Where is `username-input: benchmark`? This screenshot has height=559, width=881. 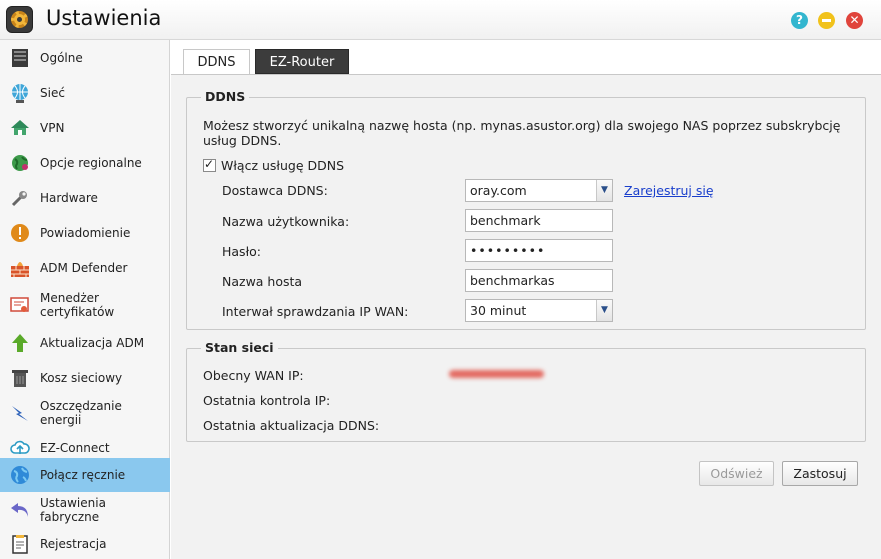 username-input: benchmark is located at coordinates (539, 220).